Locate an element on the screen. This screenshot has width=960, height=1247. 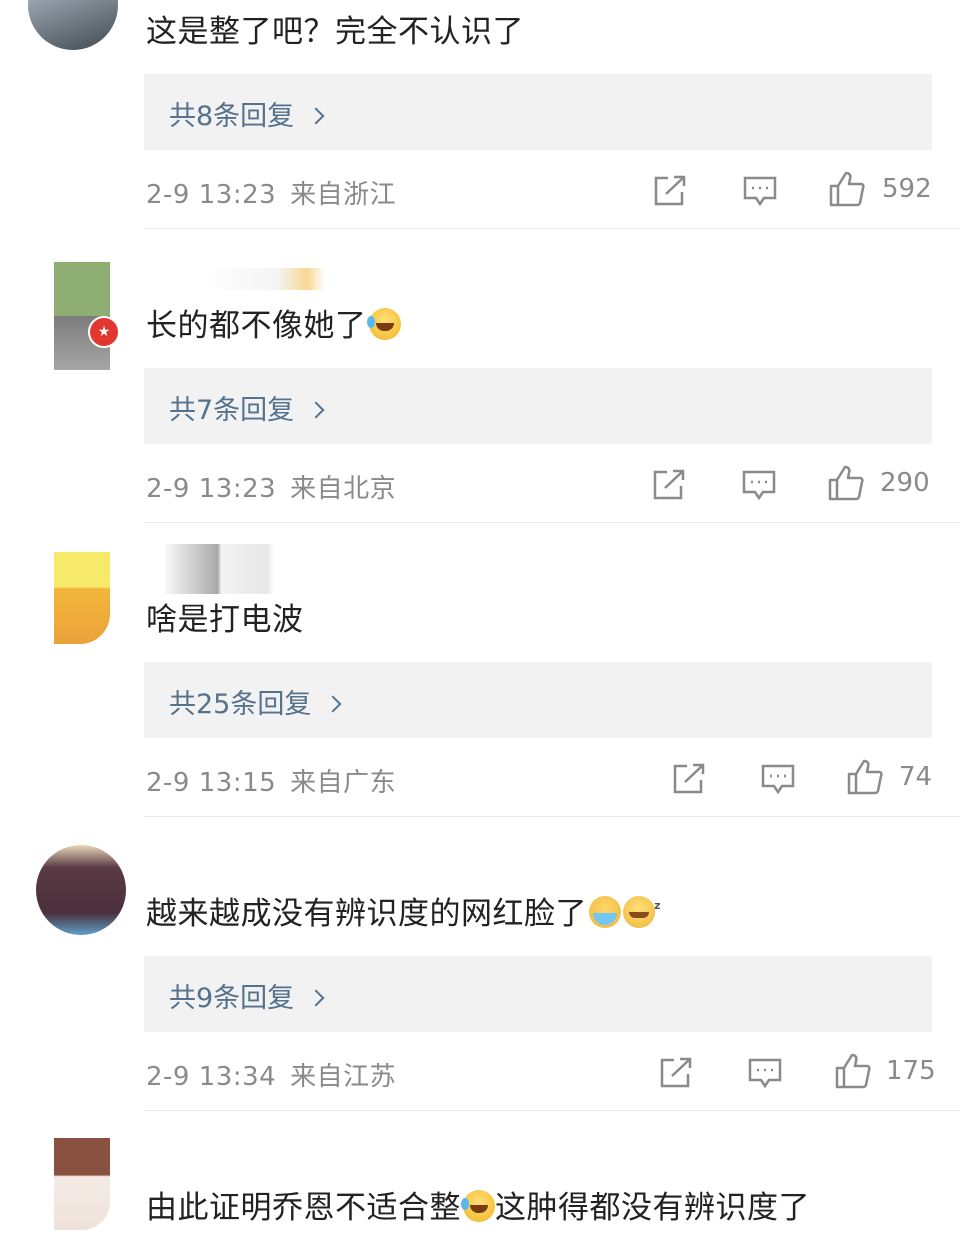
view-replies-button: 共9条回复 is located at coordinates (538, 994).